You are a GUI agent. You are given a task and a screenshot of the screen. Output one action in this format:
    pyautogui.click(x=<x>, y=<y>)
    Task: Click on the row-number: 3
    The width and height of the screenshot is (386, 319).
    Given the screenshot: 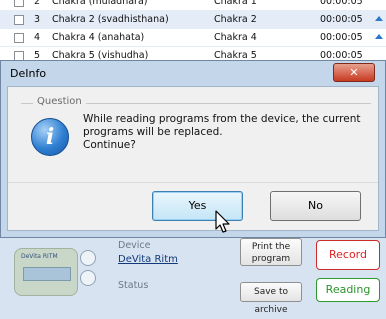 What is the action you would take?
    pyautogui.click(x=37, y=19)
    